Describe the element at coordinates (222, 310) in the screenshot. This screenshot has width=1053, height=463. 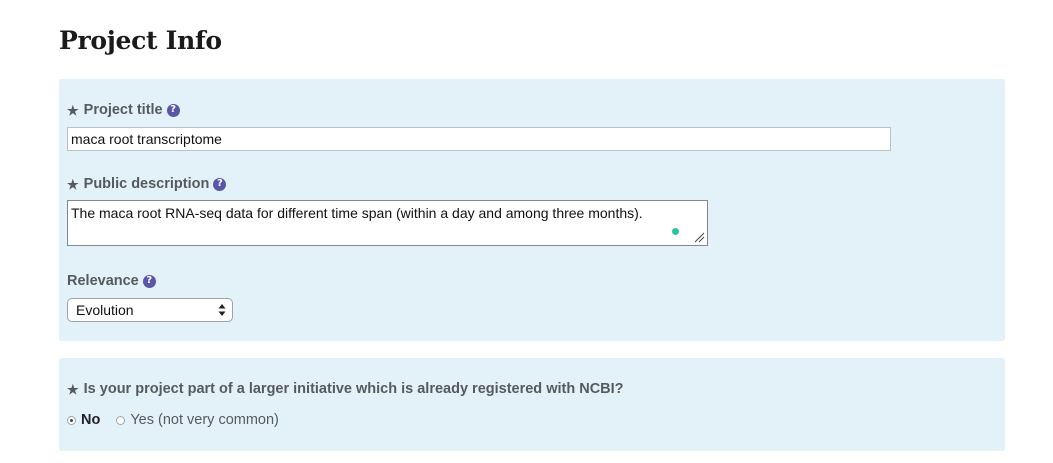
I see `select-arrows-icon` at that location.